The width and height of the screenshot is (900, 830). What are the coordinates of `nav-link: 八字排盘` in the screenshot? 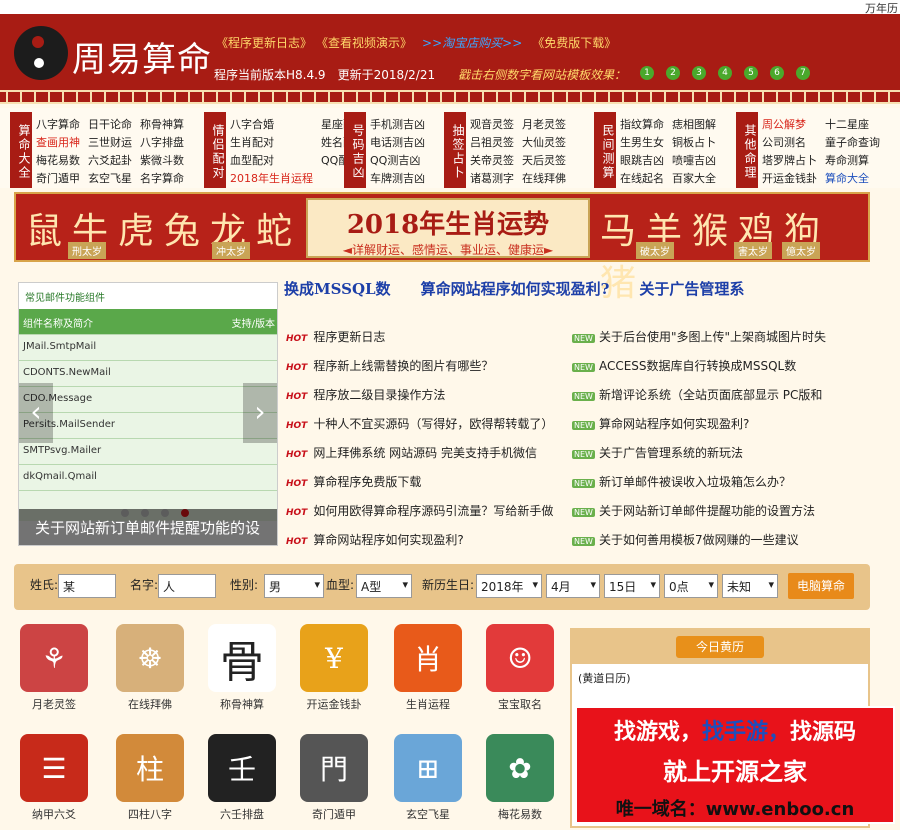 It's located at (162, 142).